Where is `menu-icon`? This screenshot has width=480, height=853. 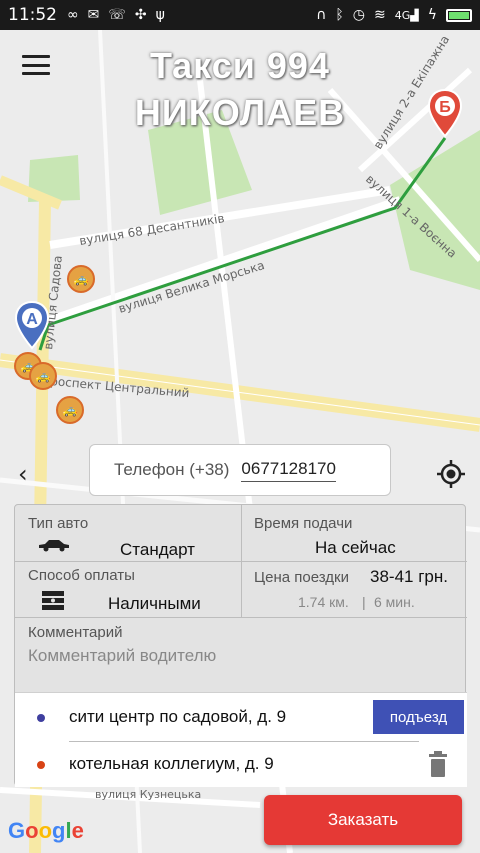 menu-icon is located at coordinates (36, 65).